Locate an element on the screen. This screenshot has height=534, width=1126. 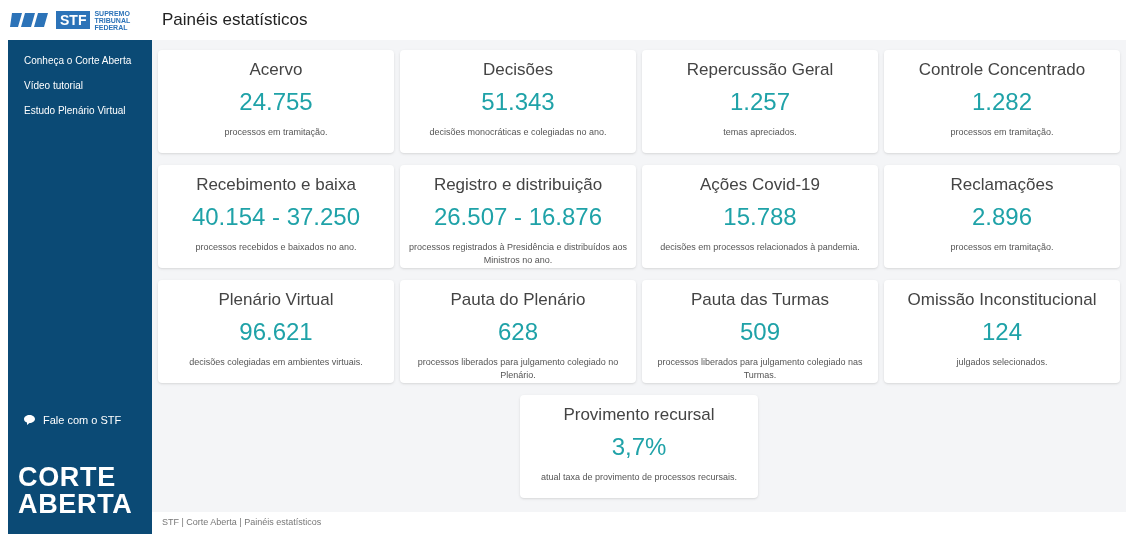
page-title: Painéis estatísticos is located at coordinates (235, 20).